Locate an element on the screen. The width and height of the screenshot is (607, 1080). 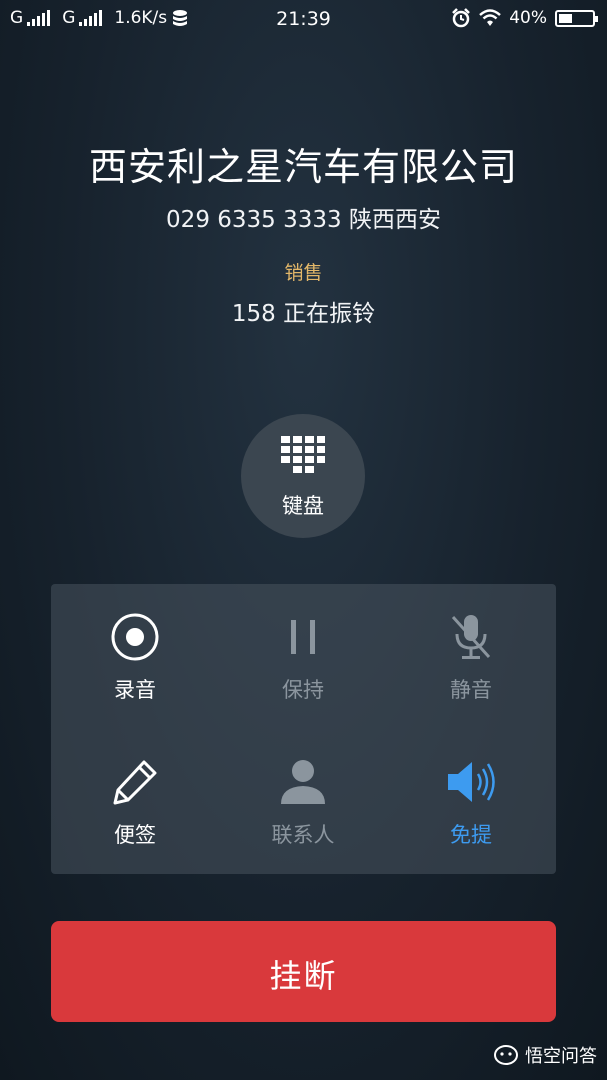
status-right: 40% is located at coordinates (524, 18).